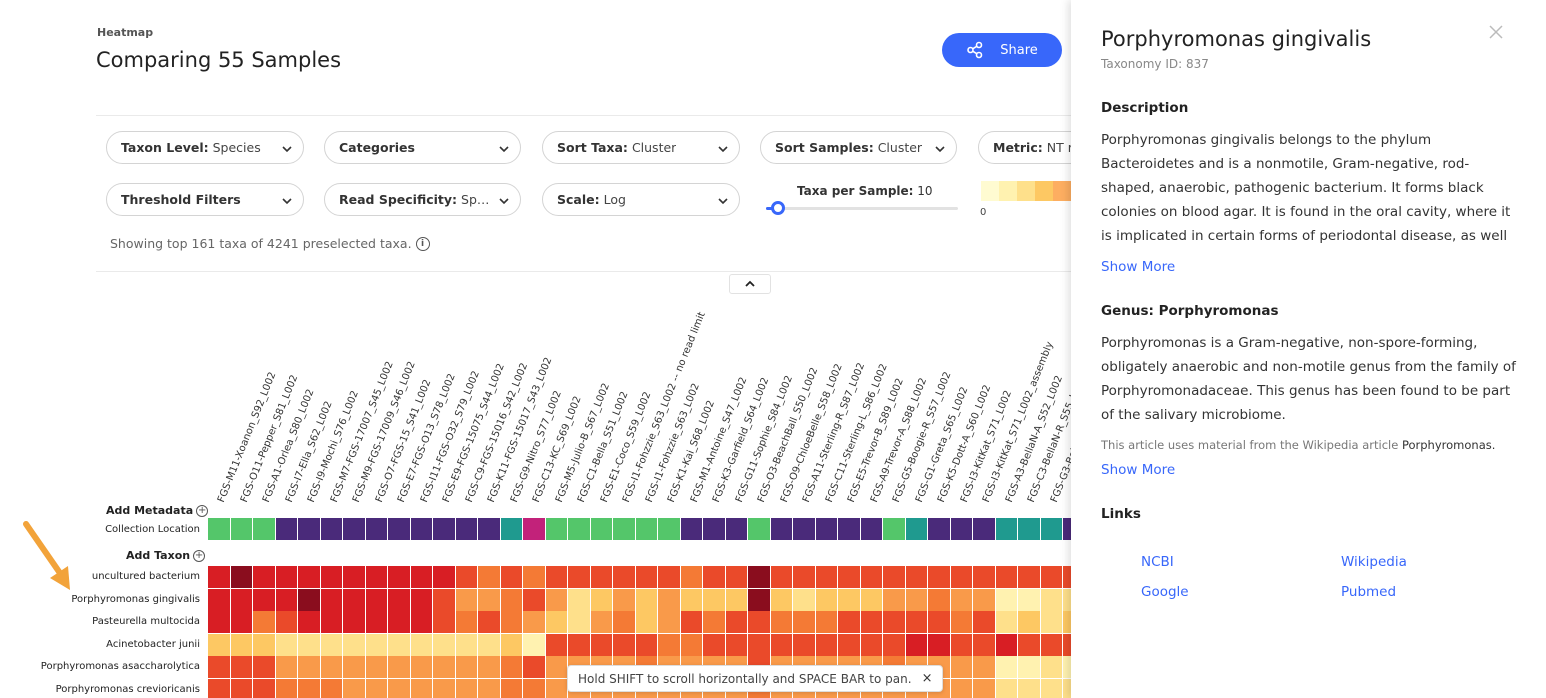 This screenshot has width=1546, height=698. I want to click on show-more-genus-link: Show More, so click(1138, 470).